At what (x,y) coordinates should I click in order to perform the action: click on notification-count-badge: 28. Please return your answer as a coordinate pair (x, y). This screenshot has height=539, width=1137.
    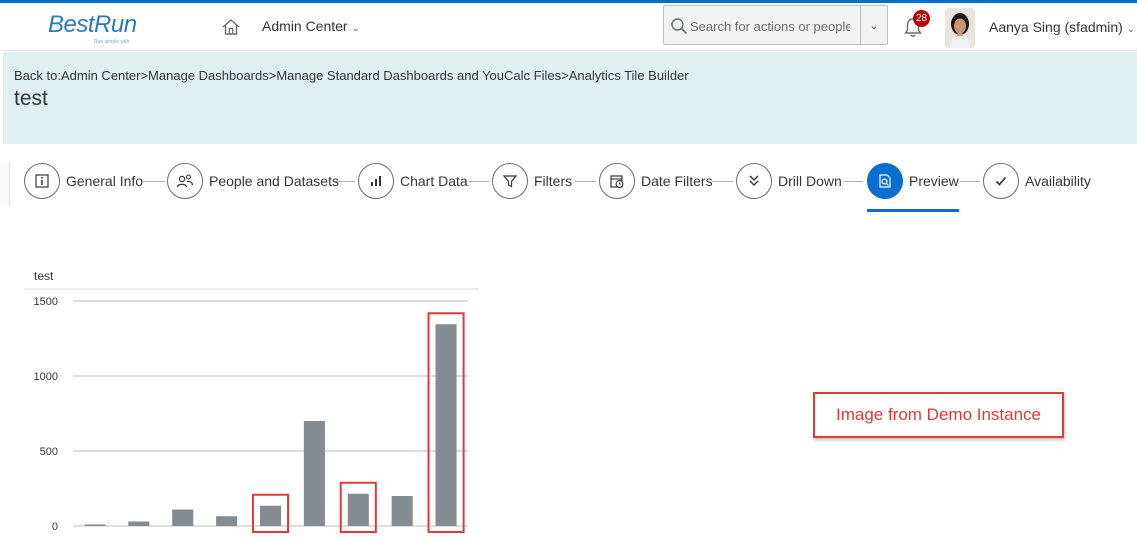
    Looking at the image, I should click on (922, 18).